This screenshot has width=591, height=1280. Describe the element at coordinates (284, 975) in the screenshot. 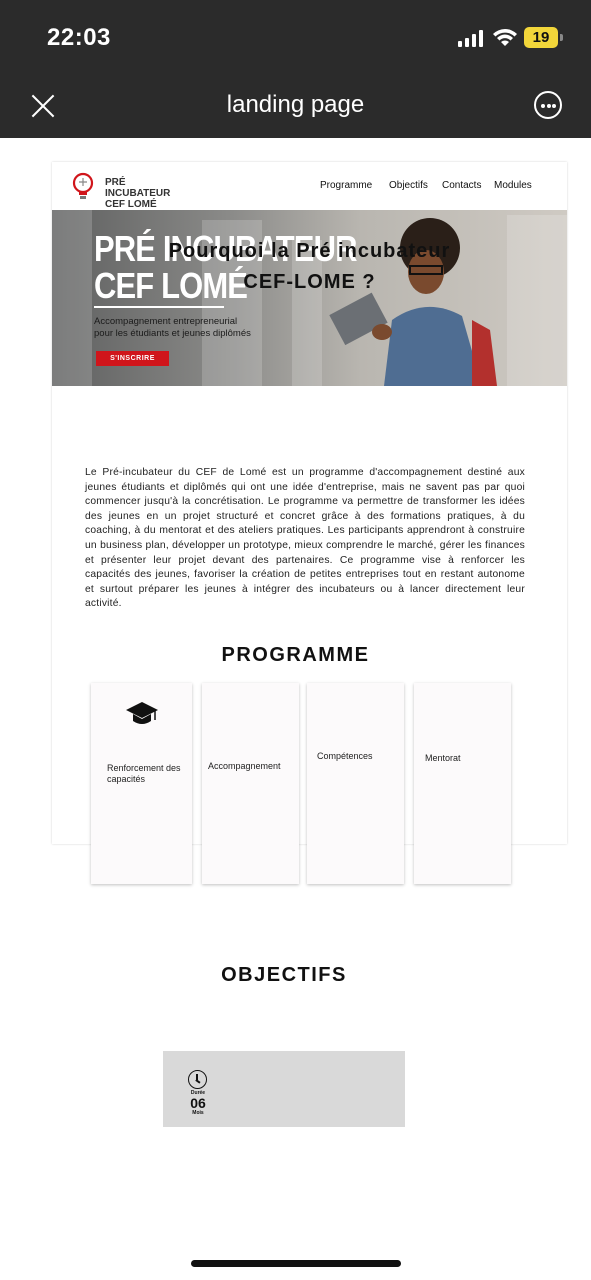

I see `objectifs-heading: OBJECTIFS` at that location.